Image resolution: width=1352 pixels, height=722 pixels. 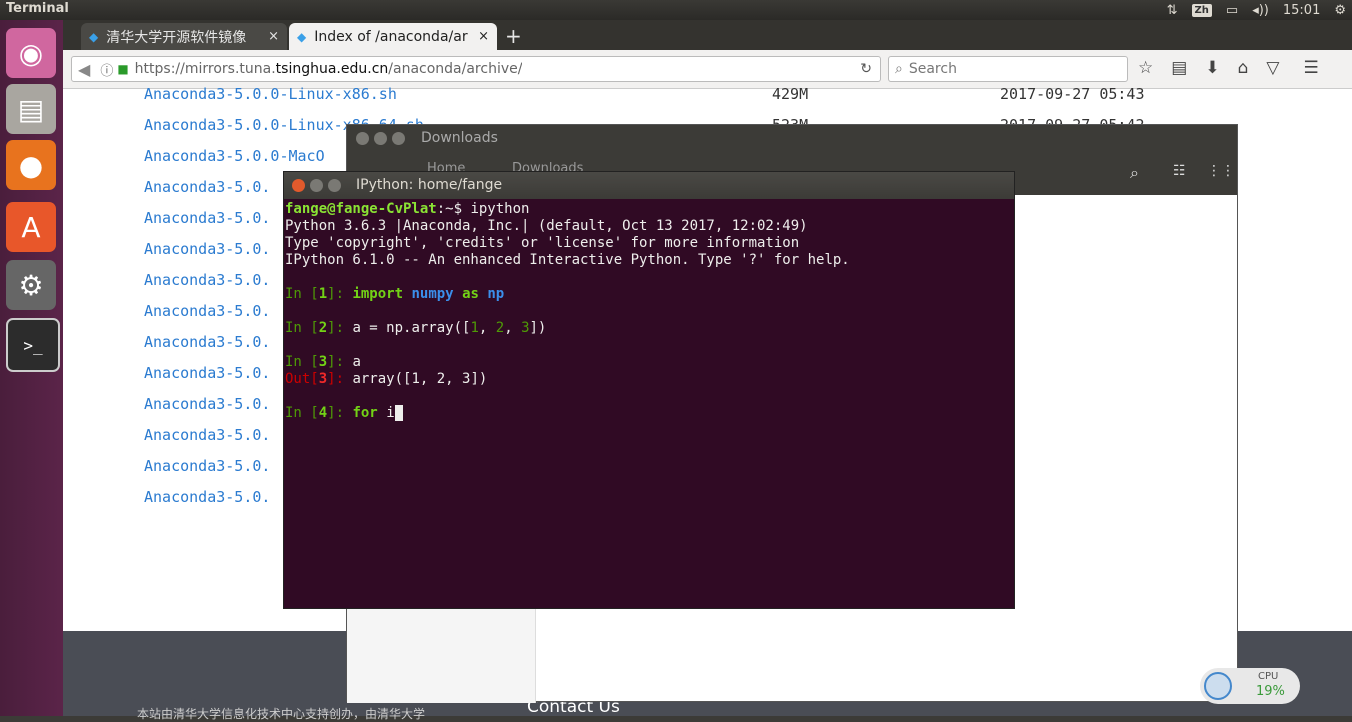 What do you see at coordinates (1201, 10) in the screenshot?
I see `input-method-indicator: Zh` at bounding box center [1201, 10].